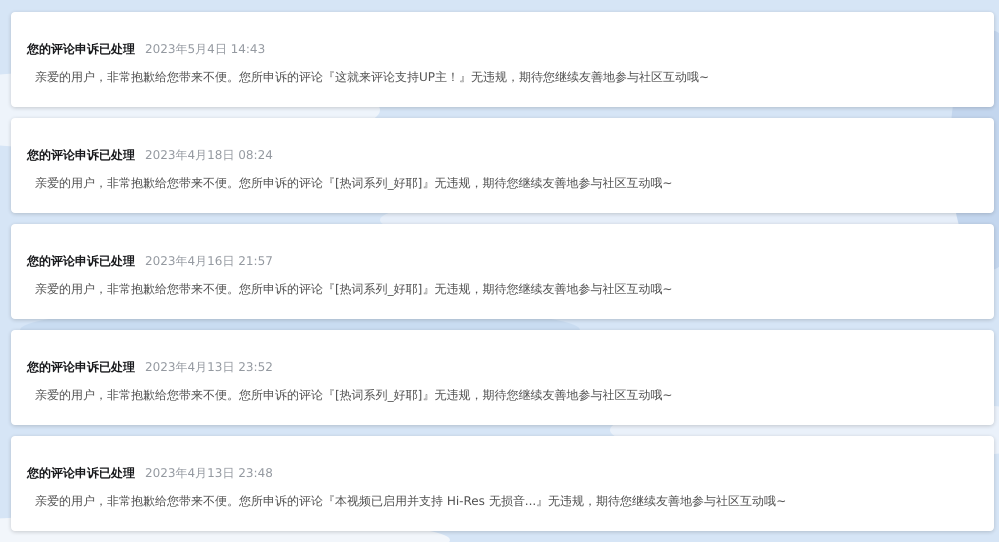 The image size is (999, 542). Describe the element at coordinates (209, 155) in the screenshot. I see `notification-time: 2023年4月18日 08:24` at that location.